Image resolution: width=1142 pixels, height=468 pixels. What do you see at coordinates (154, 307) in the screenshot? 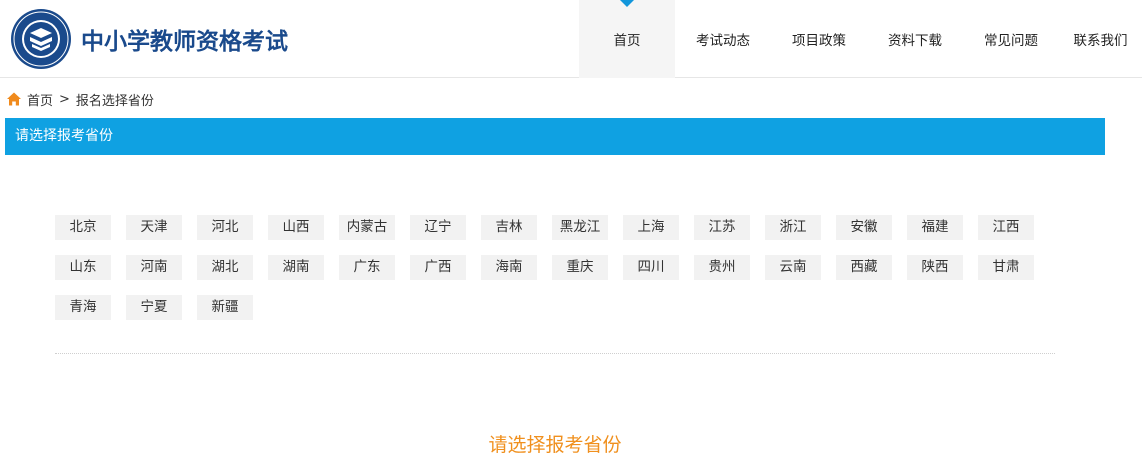
I see `province-button: 宁夏` at bounding box center [154, 307].